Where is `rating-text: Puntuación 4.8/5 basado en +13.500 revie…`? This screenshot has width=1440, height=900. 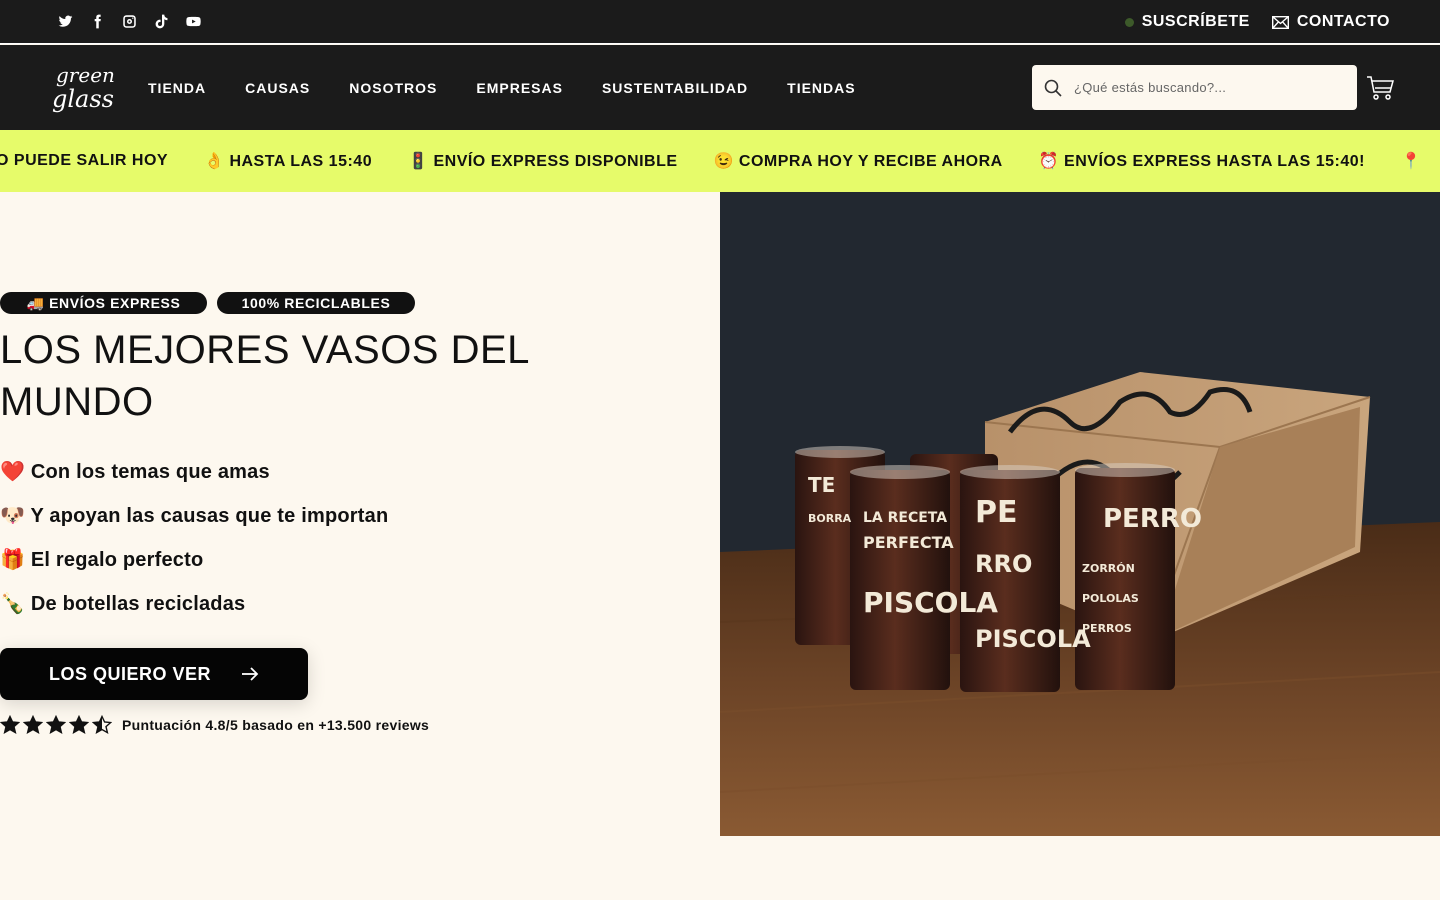 rating-text: Puntuación 4.8/5 basado en +13.500 revie… is located at coordinates (276, 725).